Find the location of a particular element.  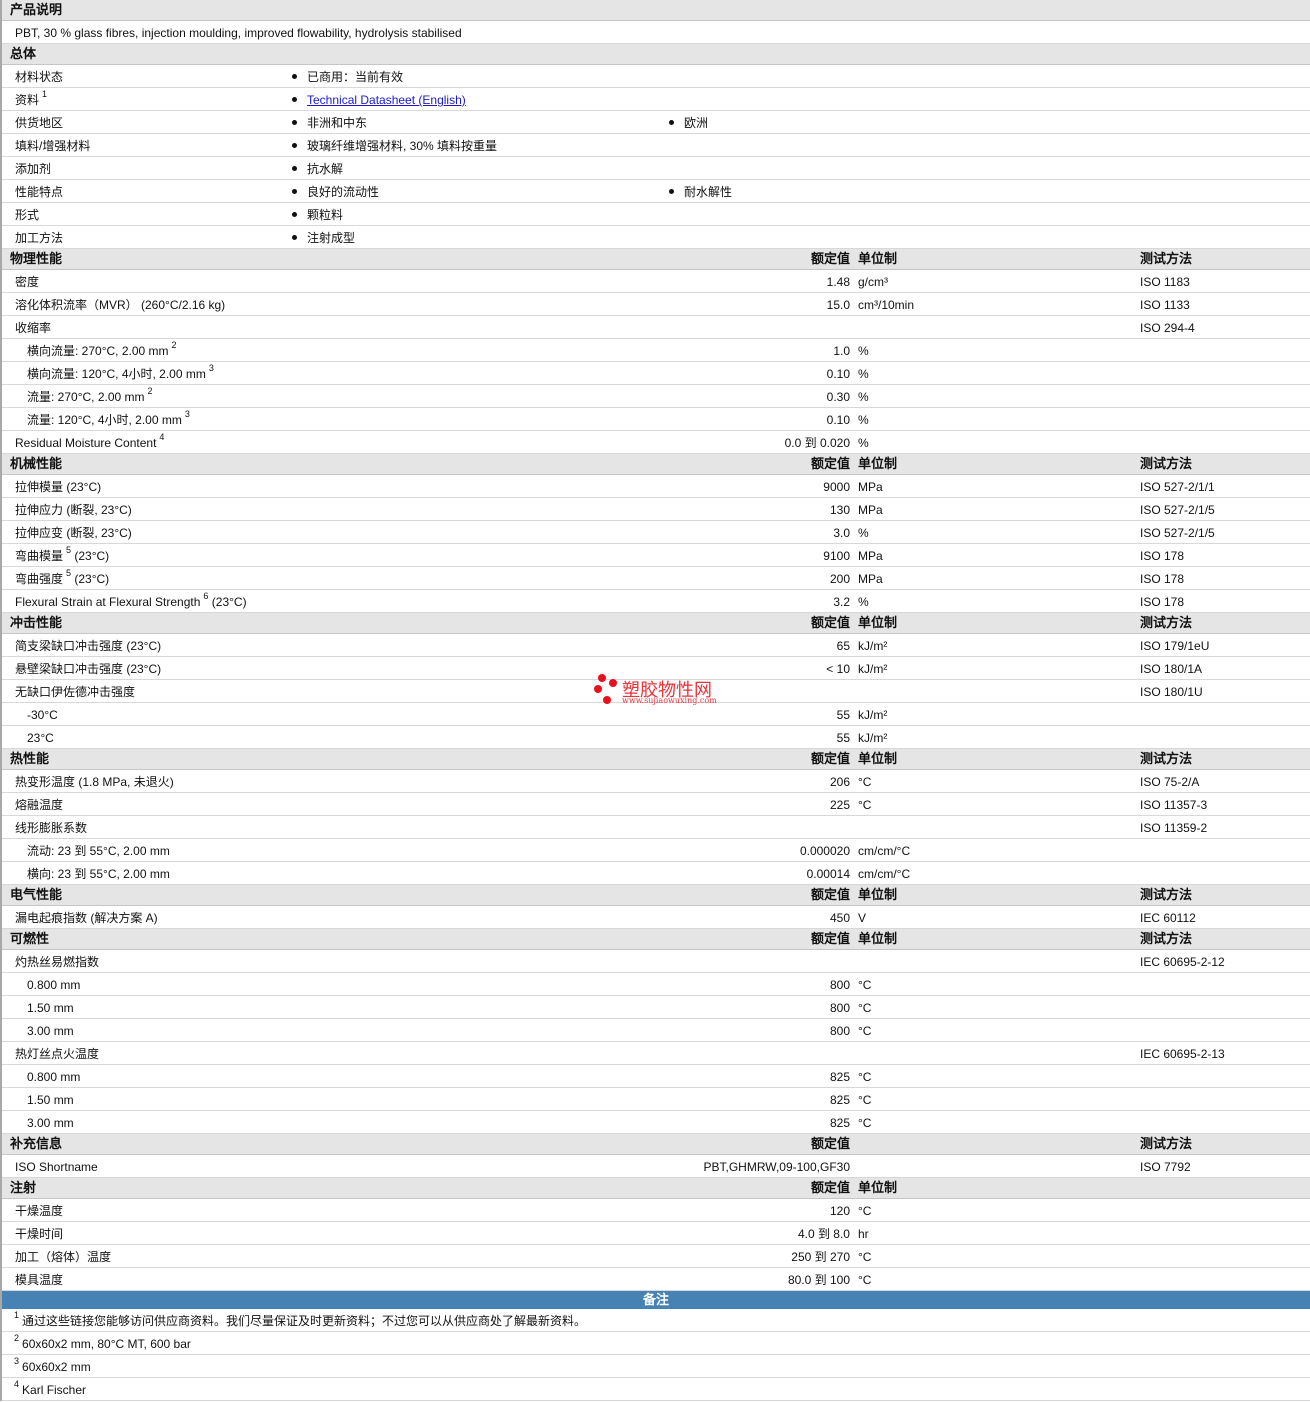

label-text: 简支梁缺口冲击强度 (23°C) is located at coordinates (88, 646).